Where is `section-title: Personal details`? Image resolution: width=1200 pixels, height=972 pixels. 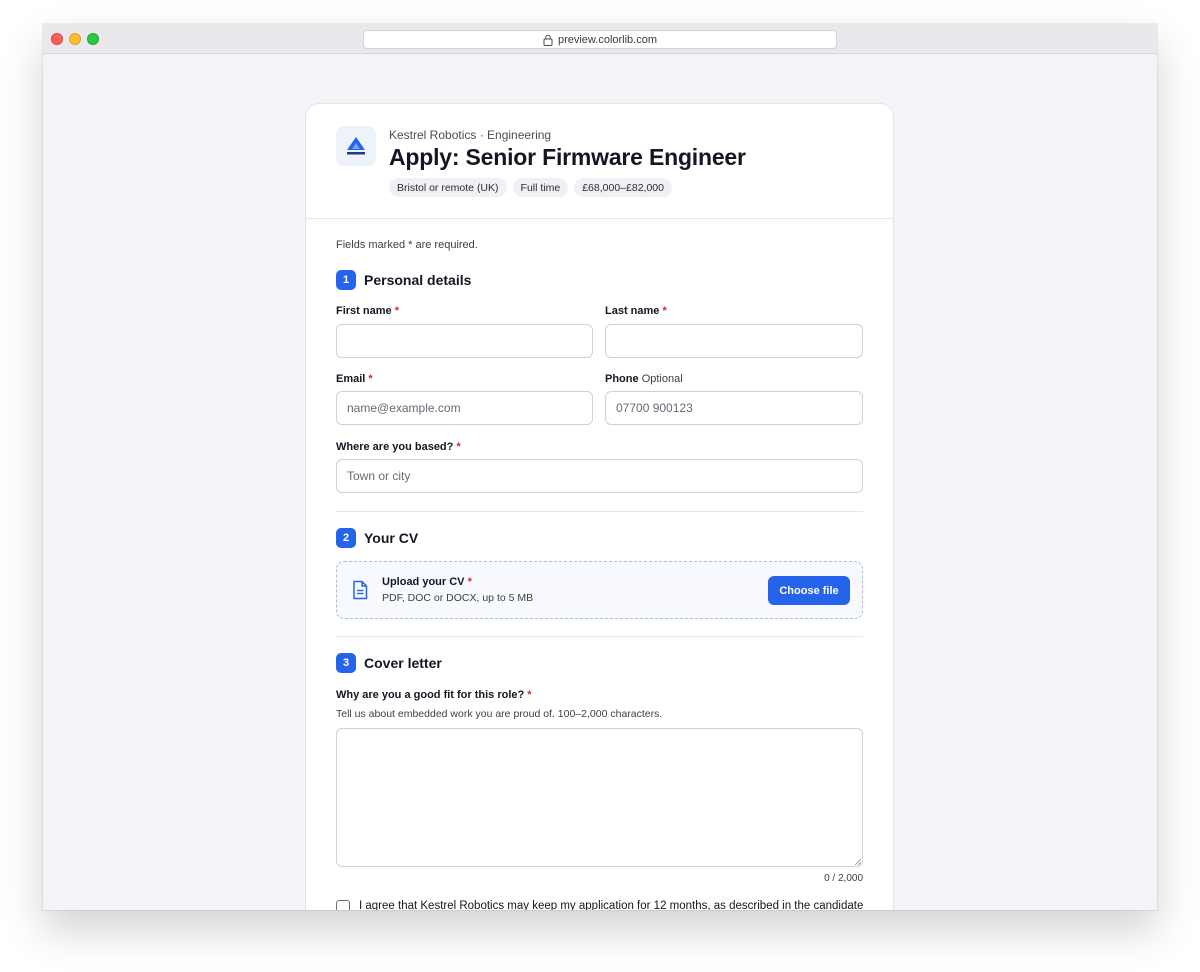 section-title: Personal details is located at coordinates (418, 280).